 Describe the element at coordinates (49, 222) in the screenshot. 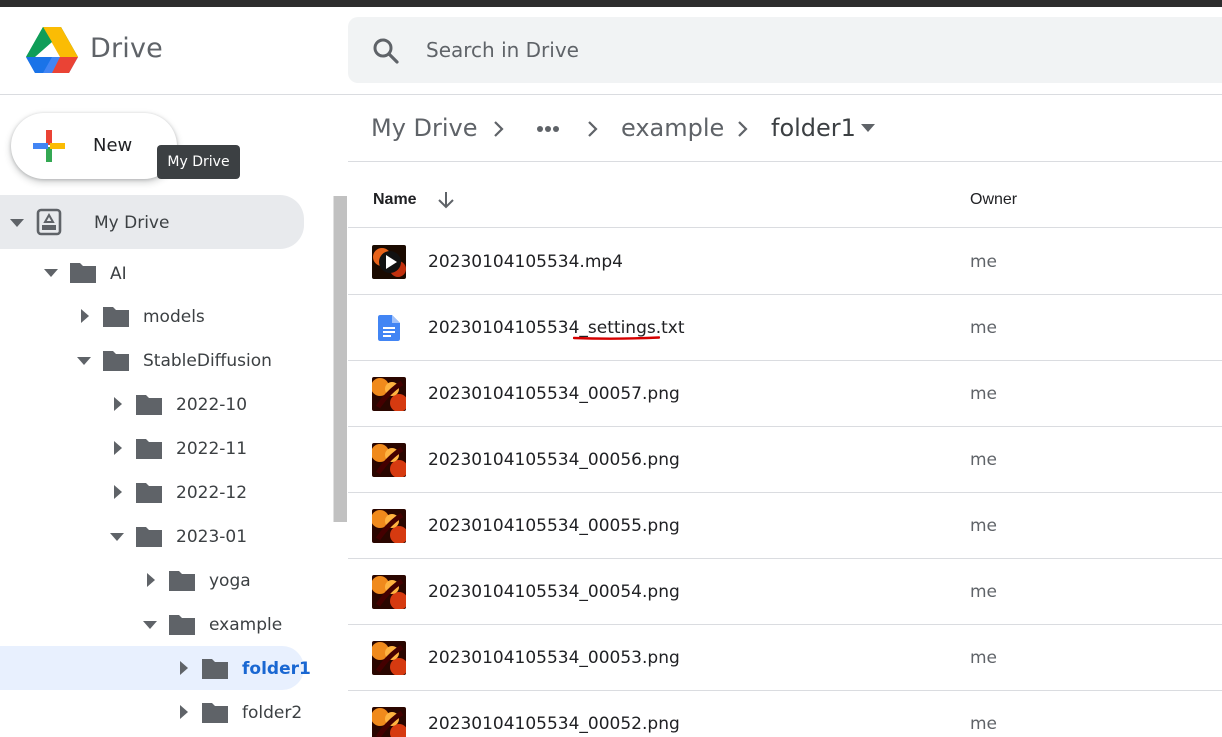

I see `my-drive-icon` at that location.